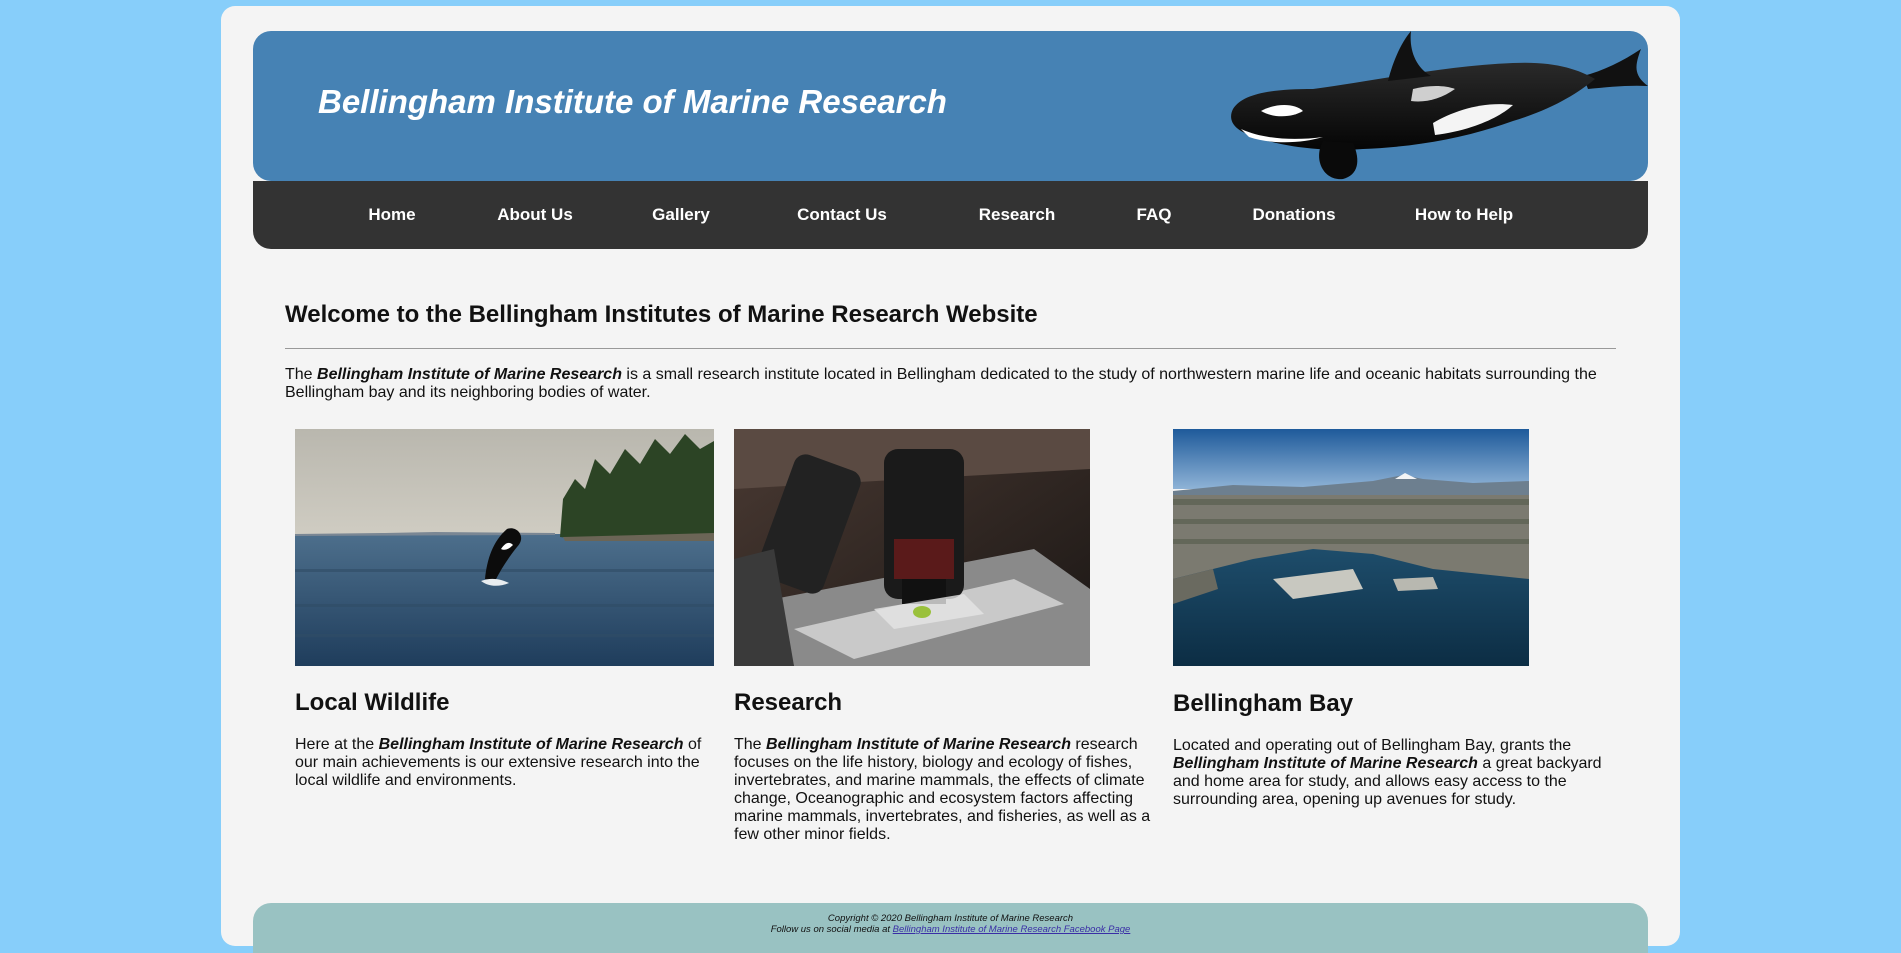  What do you see at coordinates (301, 374) in the screenshot?
I see `intro-prefix: The` at bounding box center [301, 374].